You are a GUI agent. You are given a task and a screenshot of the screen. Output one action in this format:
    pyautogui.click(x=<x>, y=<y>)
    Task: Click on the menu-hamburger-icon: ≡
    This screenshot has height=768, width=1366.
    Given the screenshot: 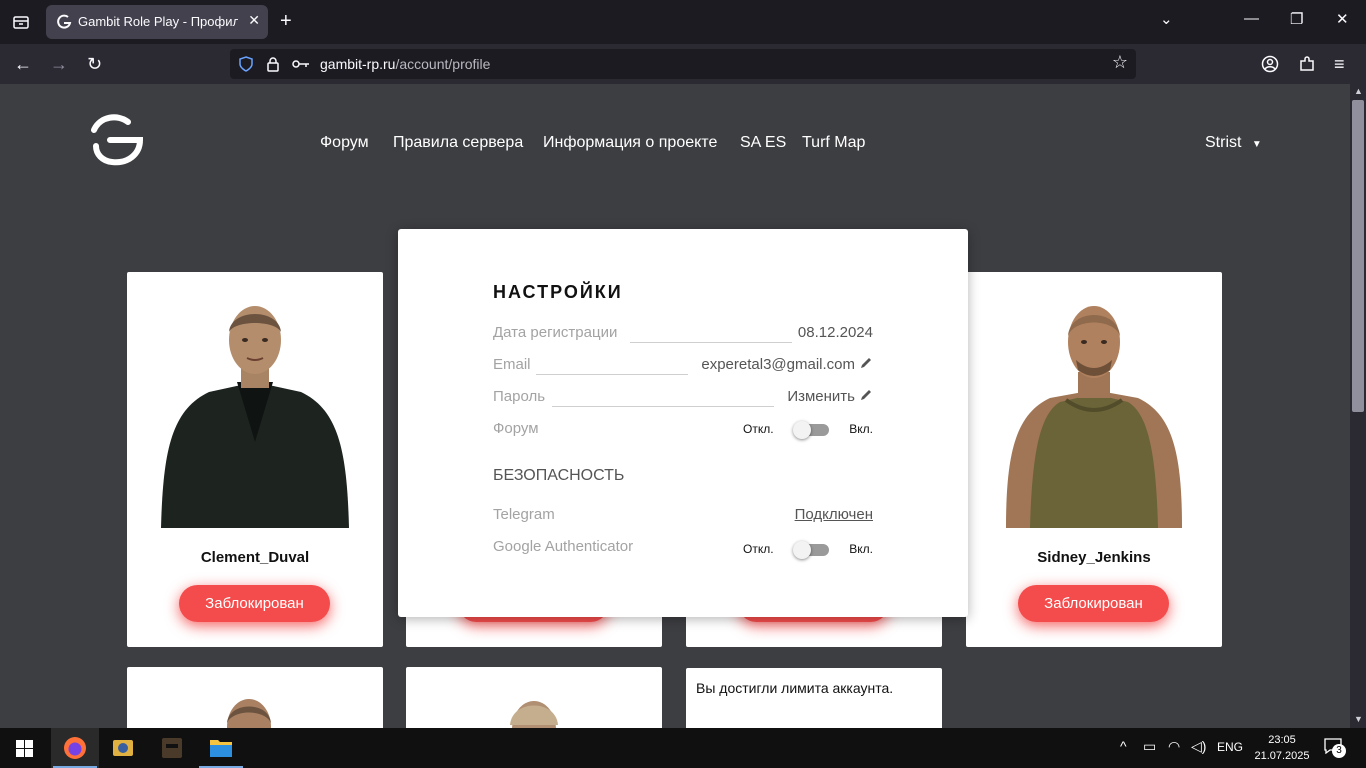 What is the action you would take?
    pyautogui.click(x=1339, y=64)
    